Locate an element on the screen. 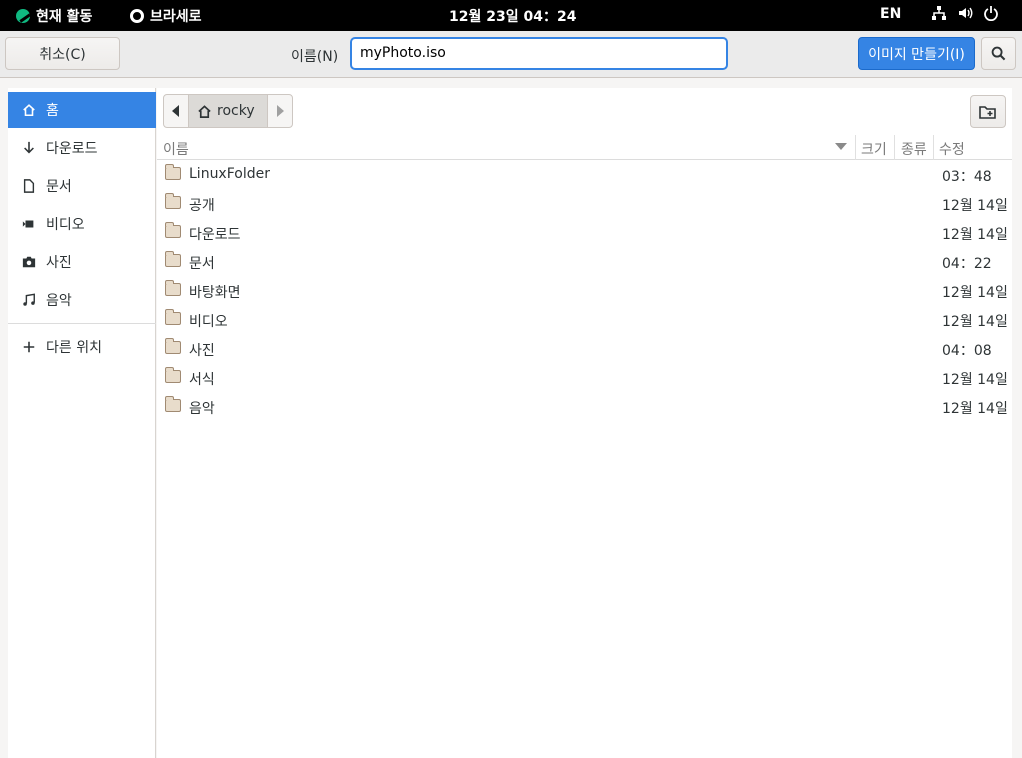 The height and width of the screenshot is (758, 1022). search-icon is located at coordinates (998, 53).